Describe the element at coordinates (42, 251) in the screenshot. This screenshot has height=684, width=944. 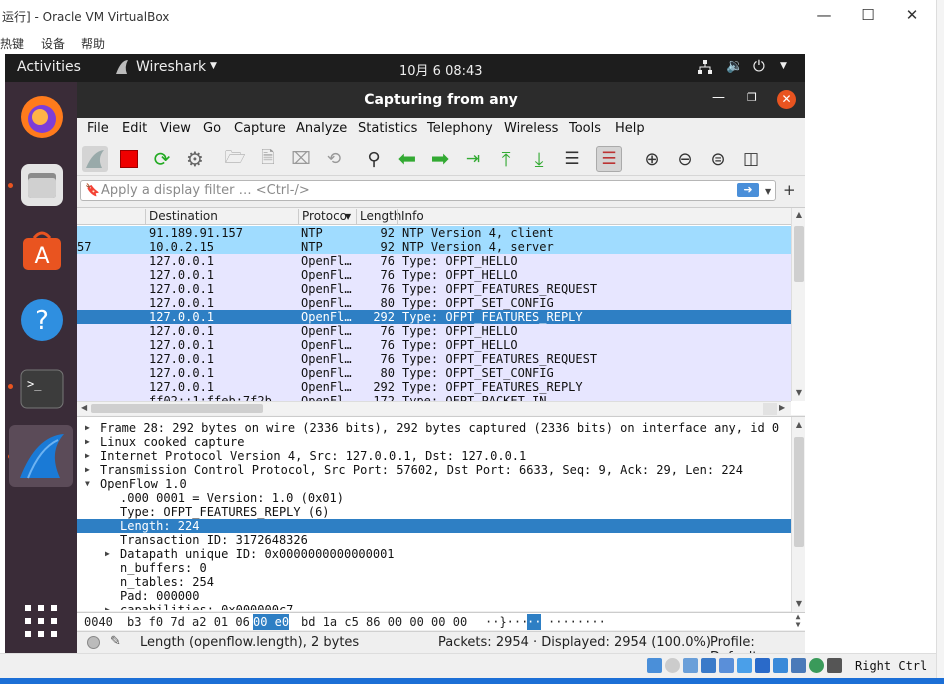
I see `software-icon: A` at that location.